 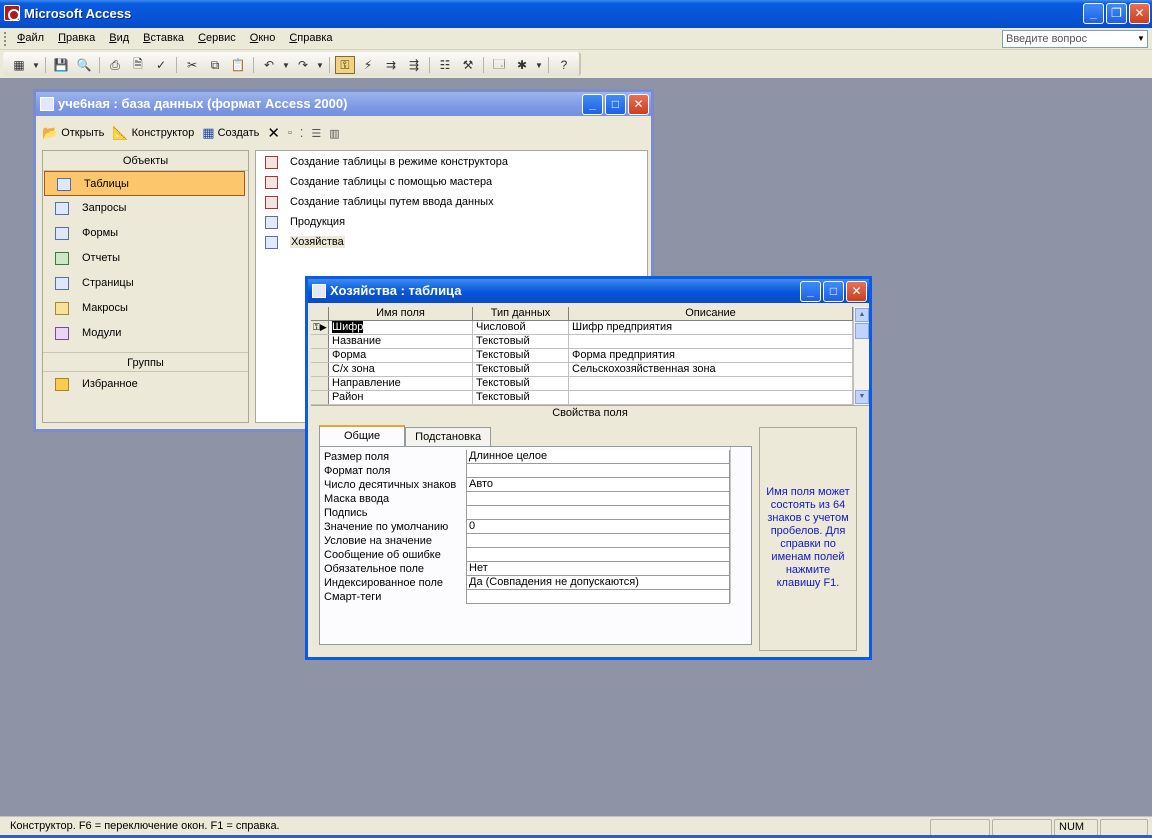 What do you see at coordinates (144, 183) in the screenshot?
I see `object-tables: Таблицы` at bounding box center [144, 183].